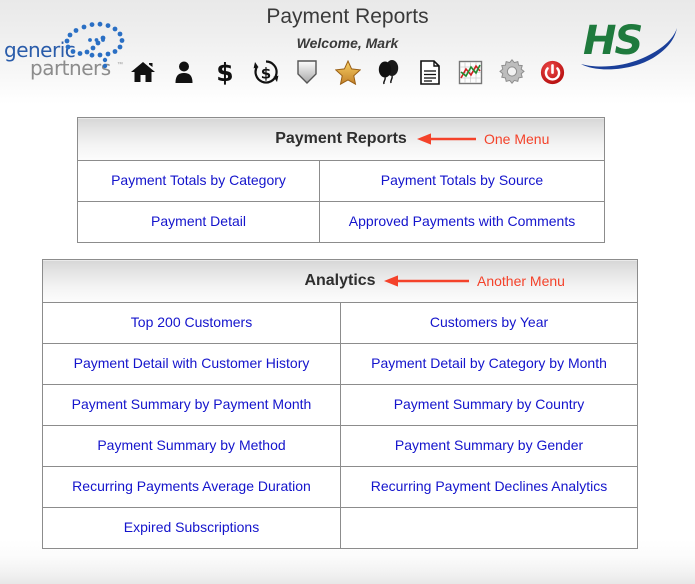 This screenshot has width=695, height=584. What do you see at coordinates (489, 528) in the screenshot?
I see `menu-cell-empty` at bounding box center [489, 528].